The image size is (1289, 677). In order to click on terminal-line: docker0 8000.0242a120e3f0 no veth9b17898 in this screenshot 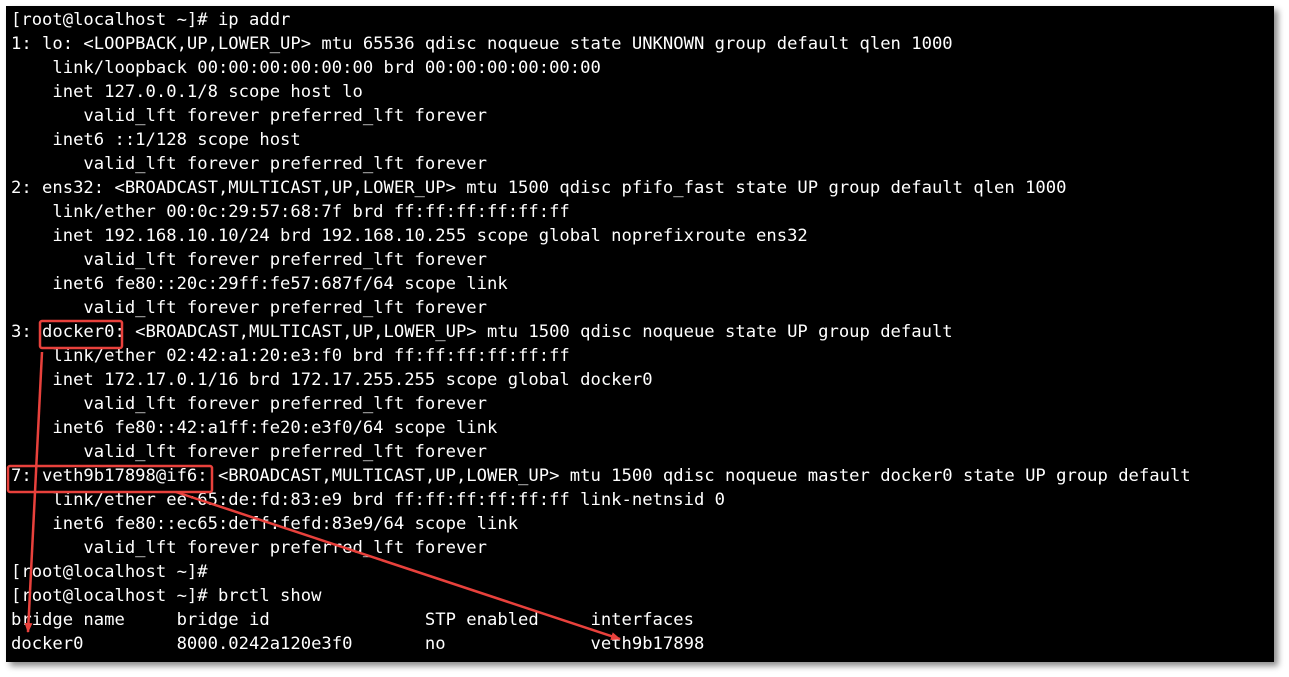, I will do `click(358, 644)`.